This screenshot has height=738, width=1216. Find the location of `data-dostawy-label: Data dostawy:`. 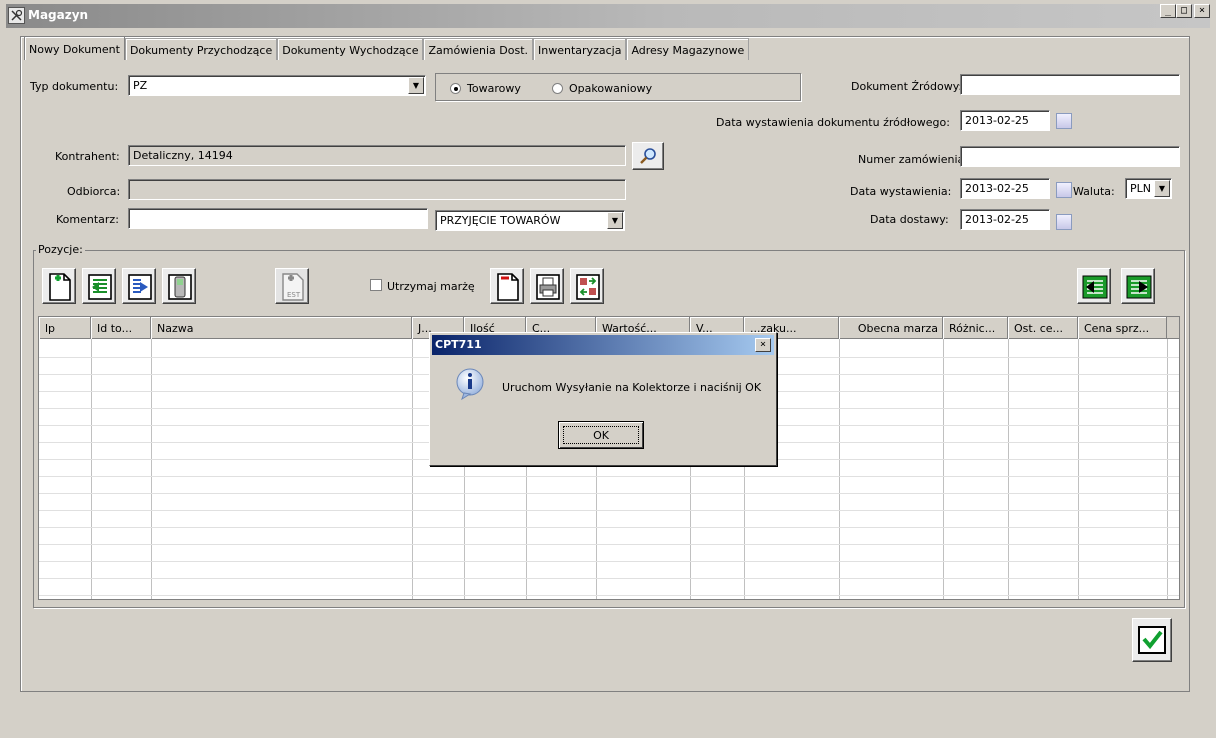

data-dostawy-label: Data dostawy: is located at coordinates (909, 219).